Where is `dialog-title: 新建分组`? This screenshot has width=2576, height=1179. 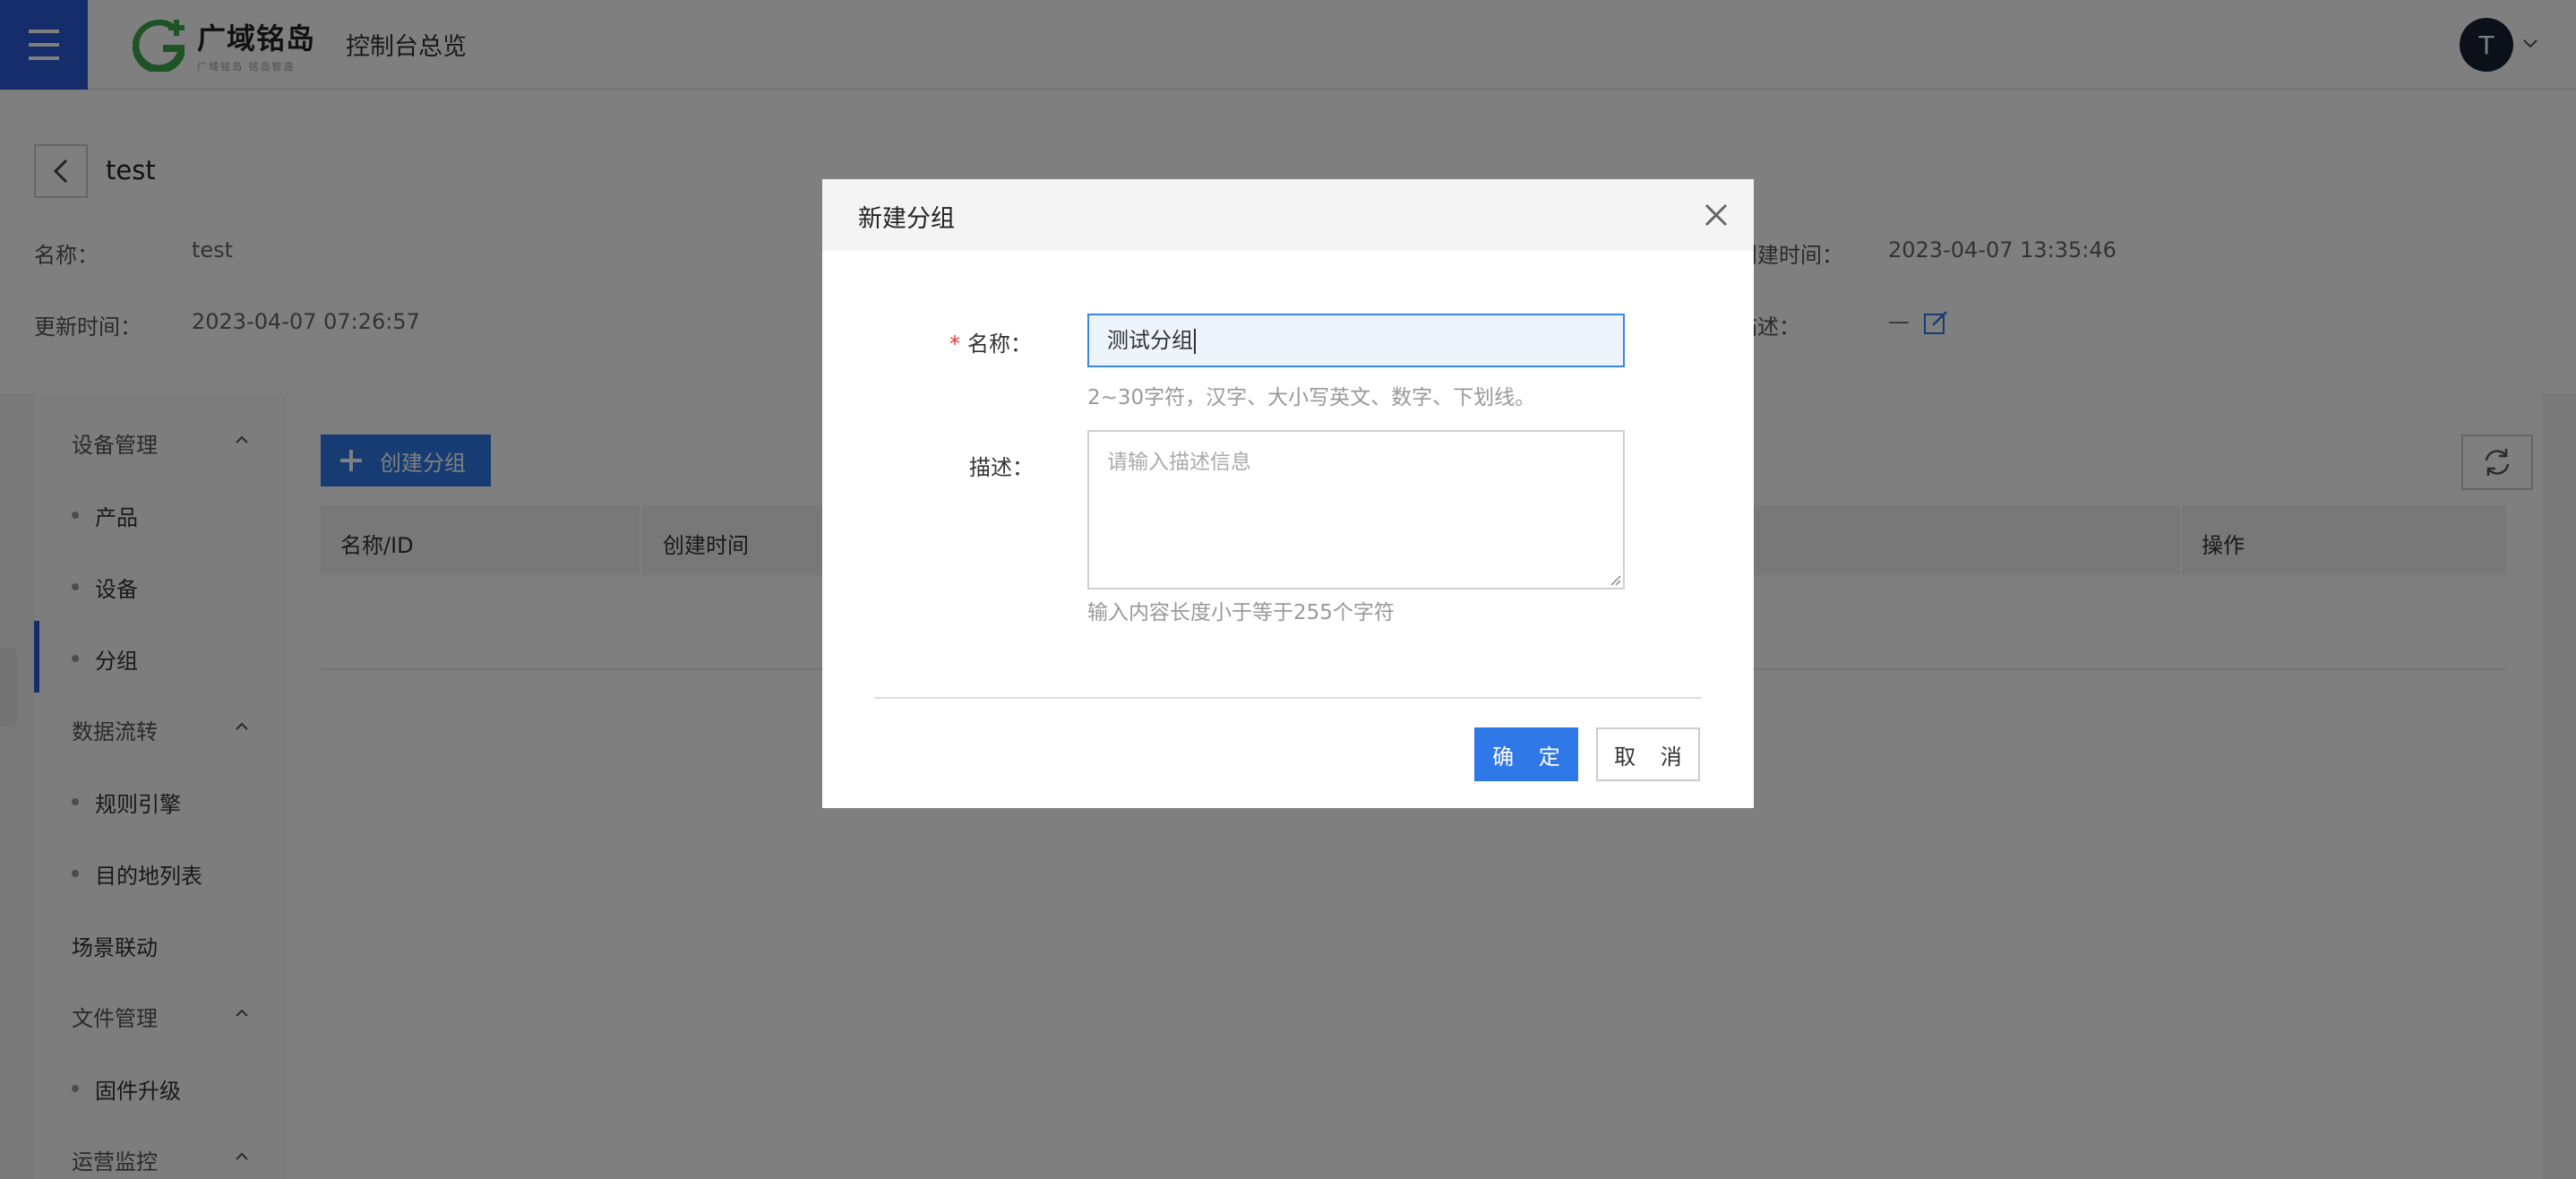 dialog-title: 新建分组 is located at coordinates (906, 219).